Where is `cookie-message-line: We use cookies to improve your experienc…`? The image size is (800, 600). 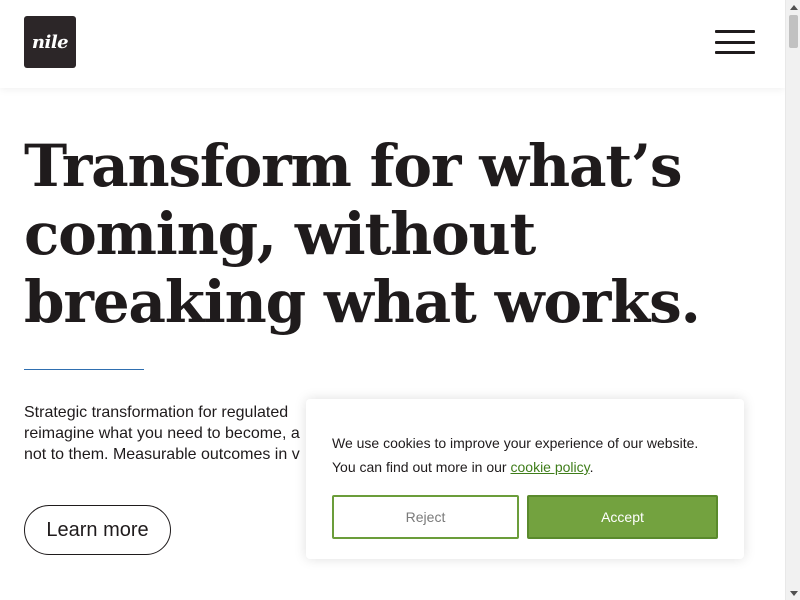
cookie-message-line: We use cookies to improve your experienc… is located at coordinates (515, 443).